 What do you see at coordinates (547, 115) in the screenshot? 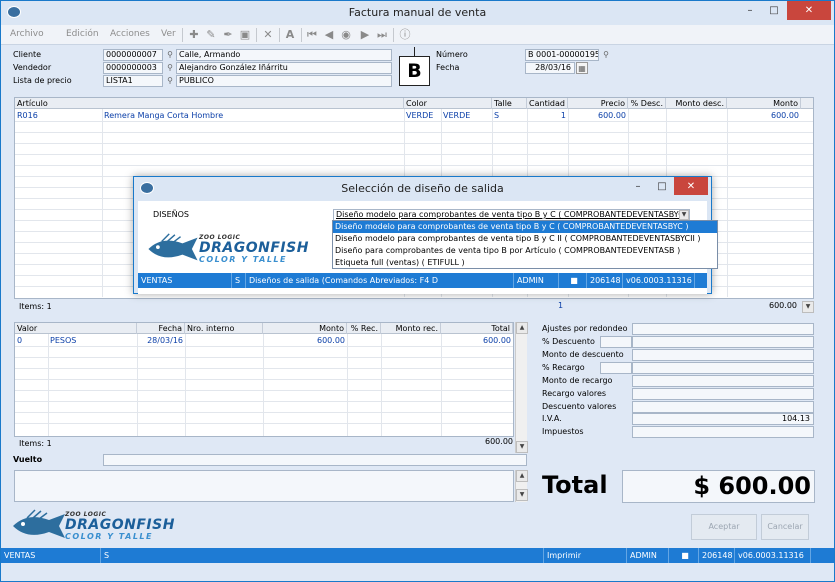
I see `item-cantidad: 1` at bounding box center [547, 115].